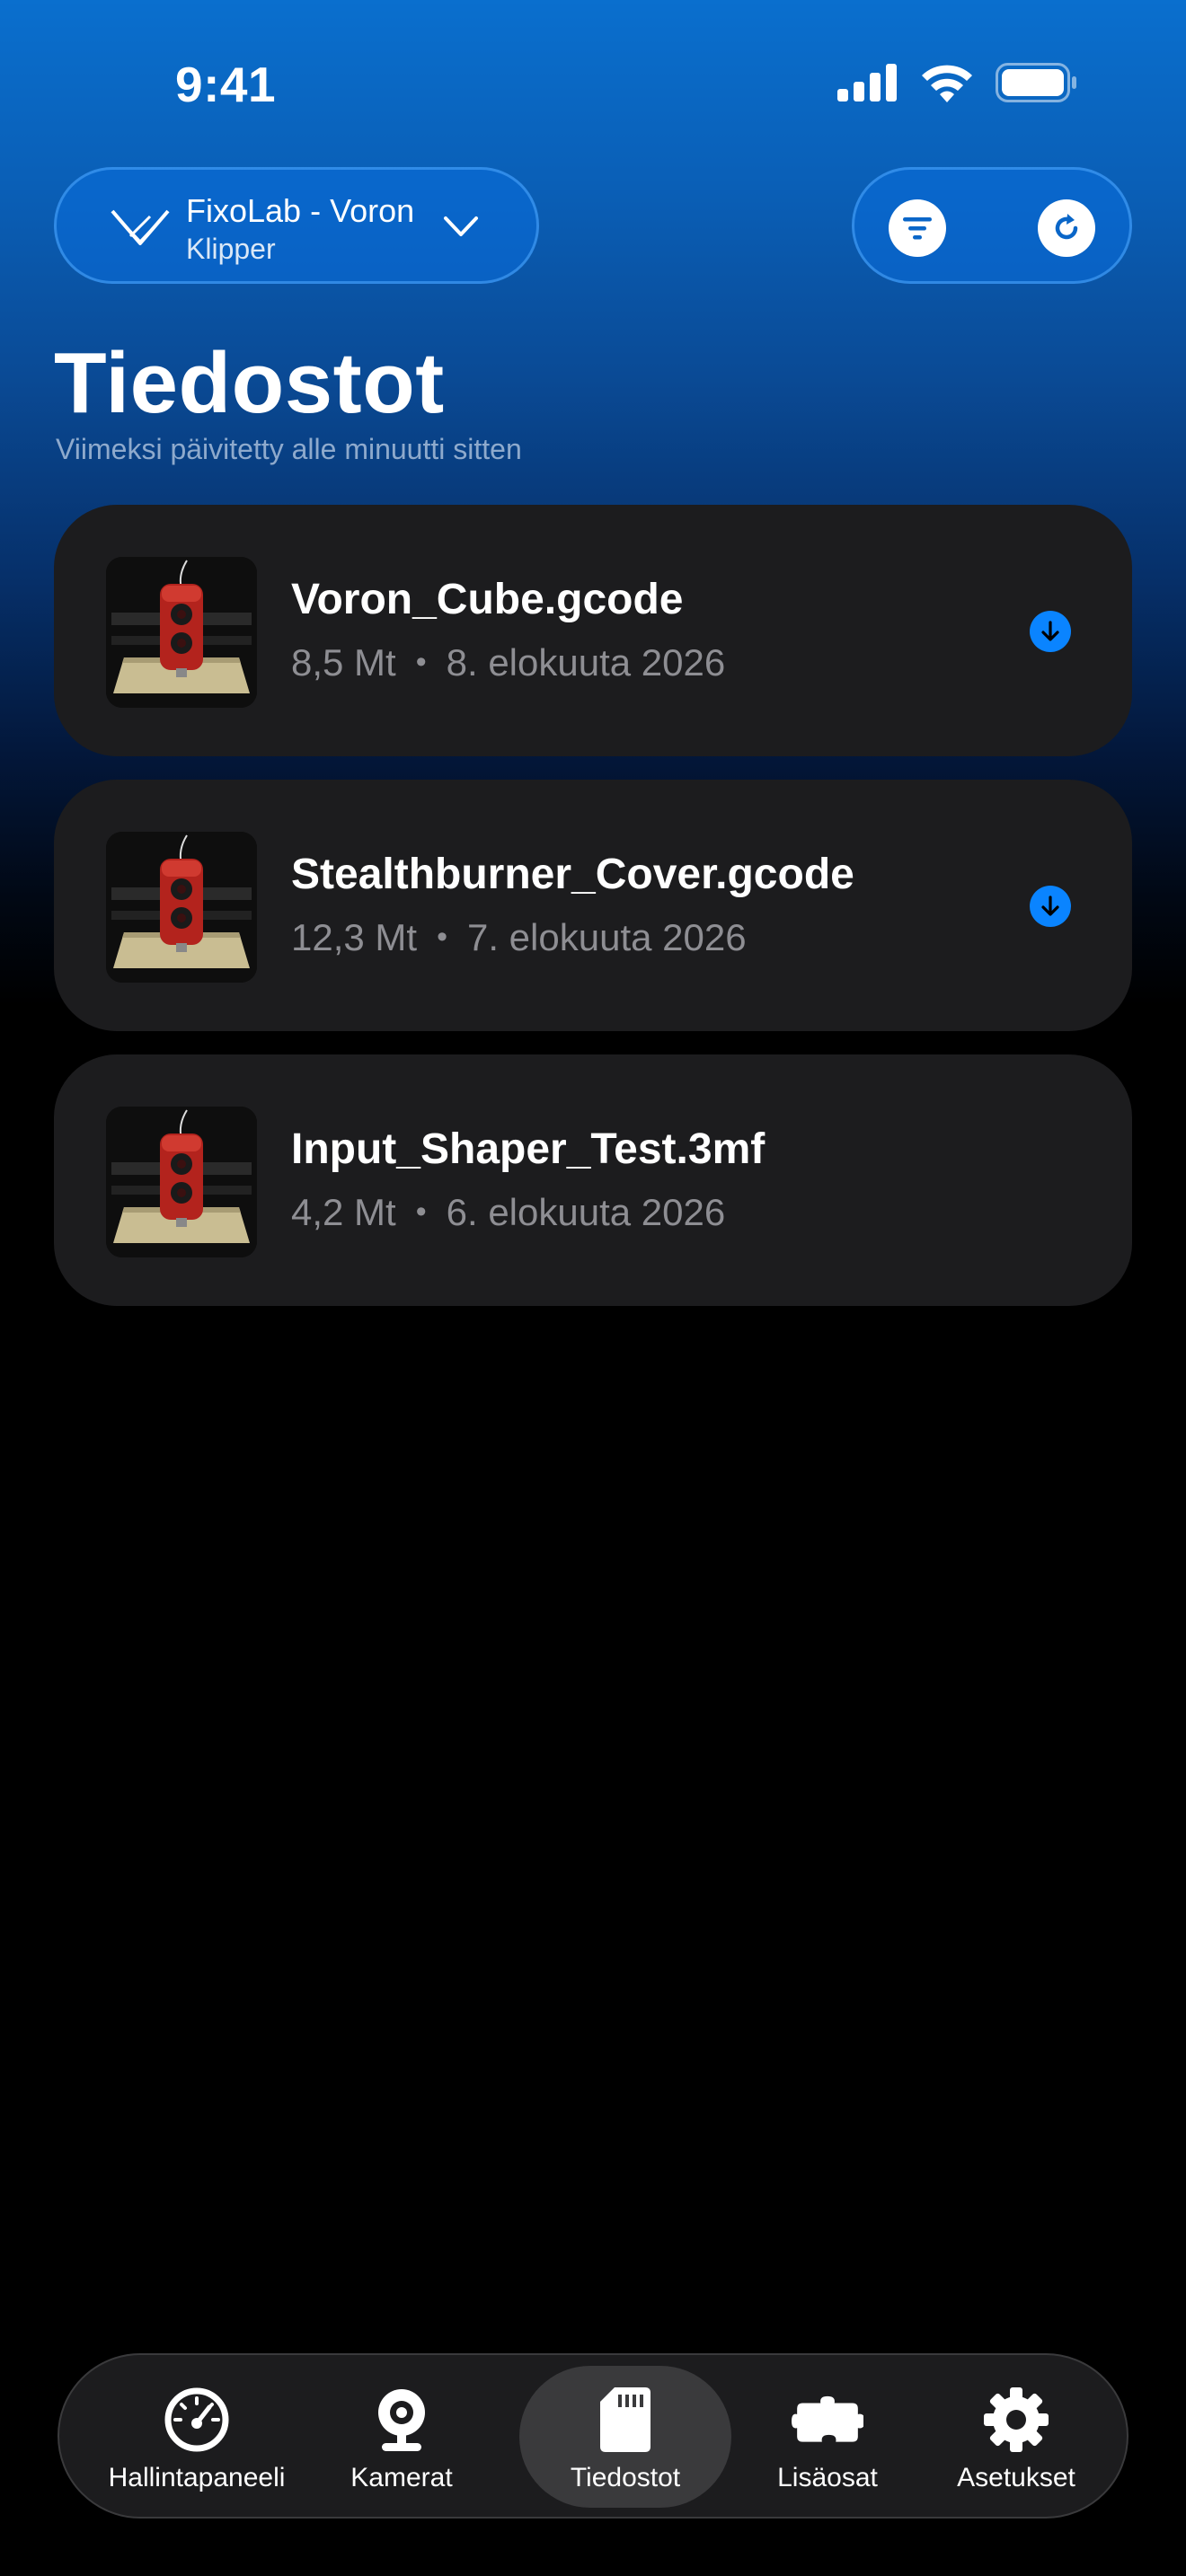  What do you see at coordinates (867, 82) in the screenshot?
I see `cellular-signal-icon` at bounding box center [867, 82].